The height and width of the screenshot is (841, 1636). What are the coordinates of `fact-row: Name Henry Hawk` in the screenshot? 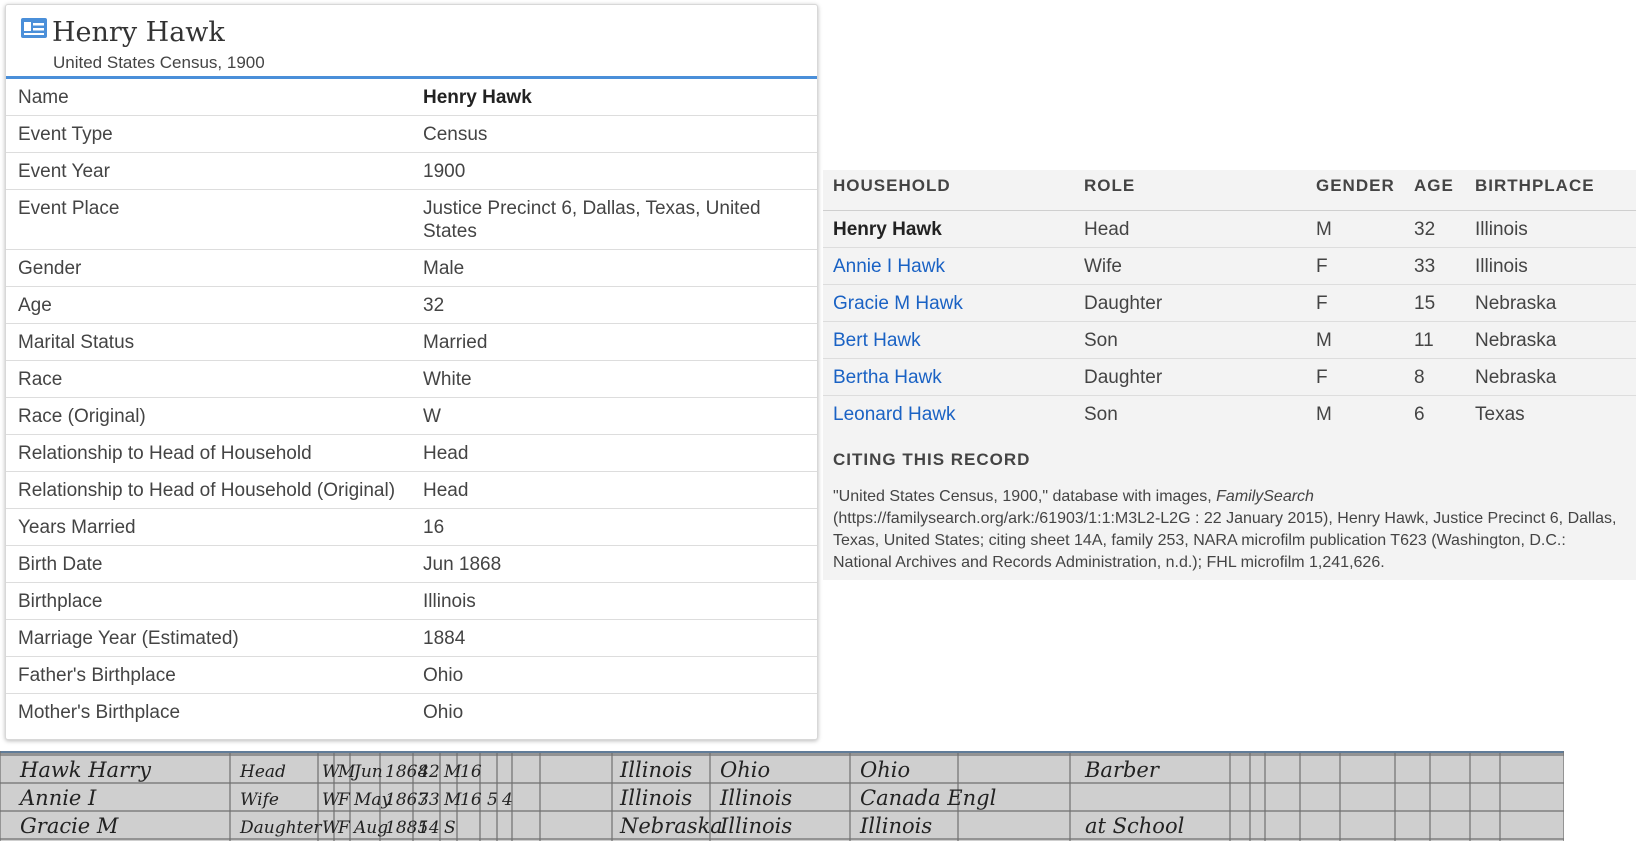 It's located at (411, 97).